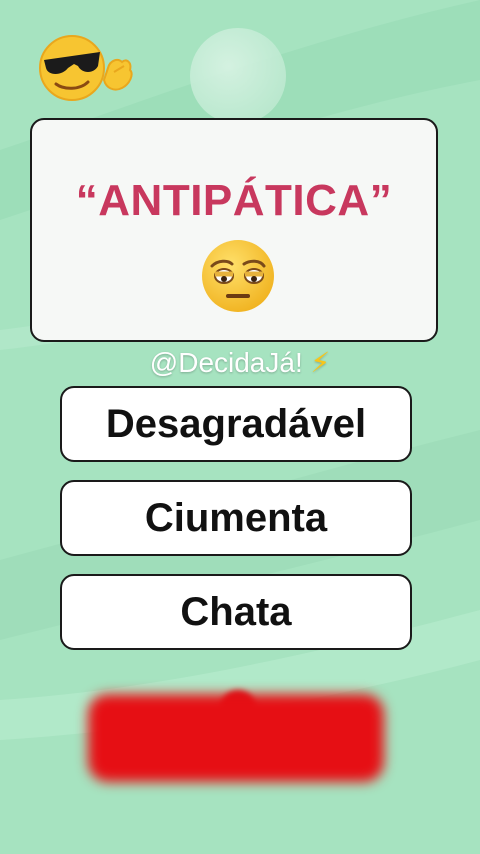  I want to click on answer-option-label: Ciumenta, so click(236, 517).